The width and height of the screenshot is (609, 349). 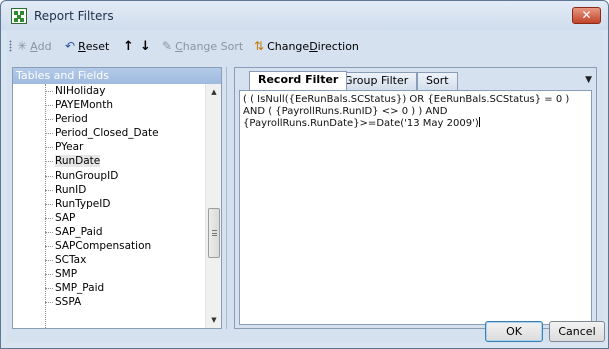 What do you see at coordinates (304, 15) in the screenshot?
I see `title-bar: Report Filters ✕` at bounding box center [304, 15].